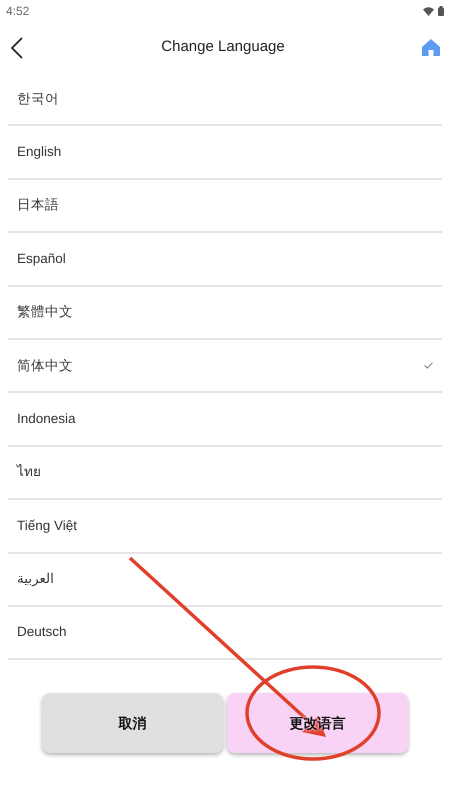 The width and height of the screenshot is (450, 800). Describe the element at coordinates (45, 366) in the screenshot. I see `language-option: 简体中文` at that location.